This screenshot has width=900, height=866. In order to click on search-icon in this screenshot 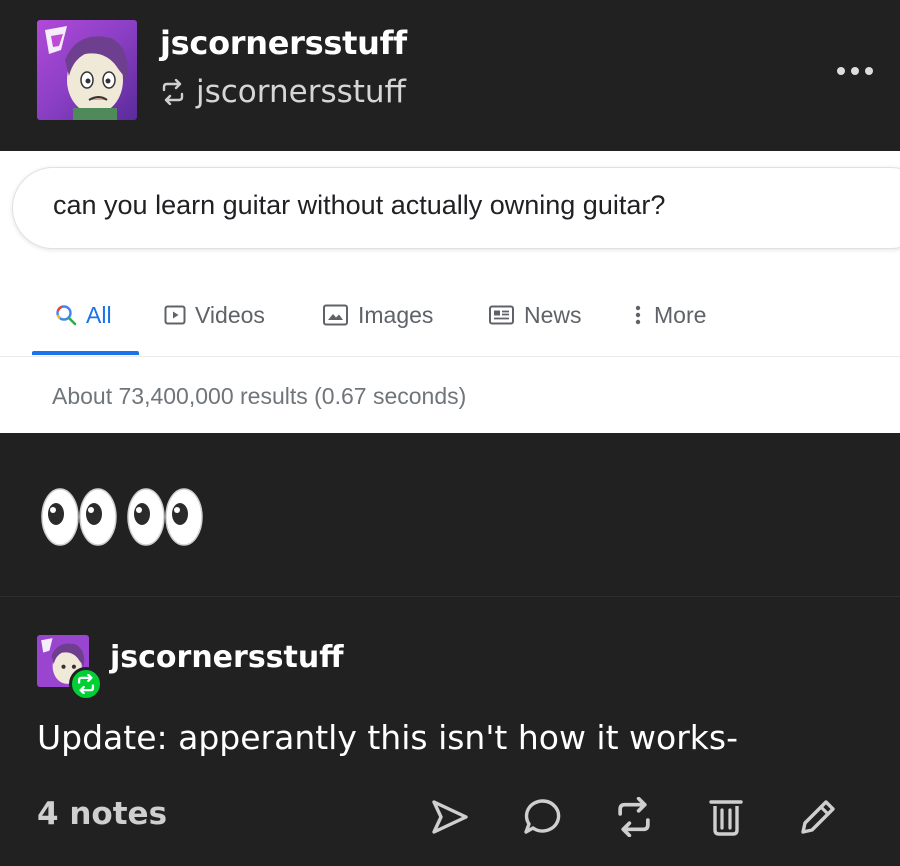, I will do `click(66, 315)`.